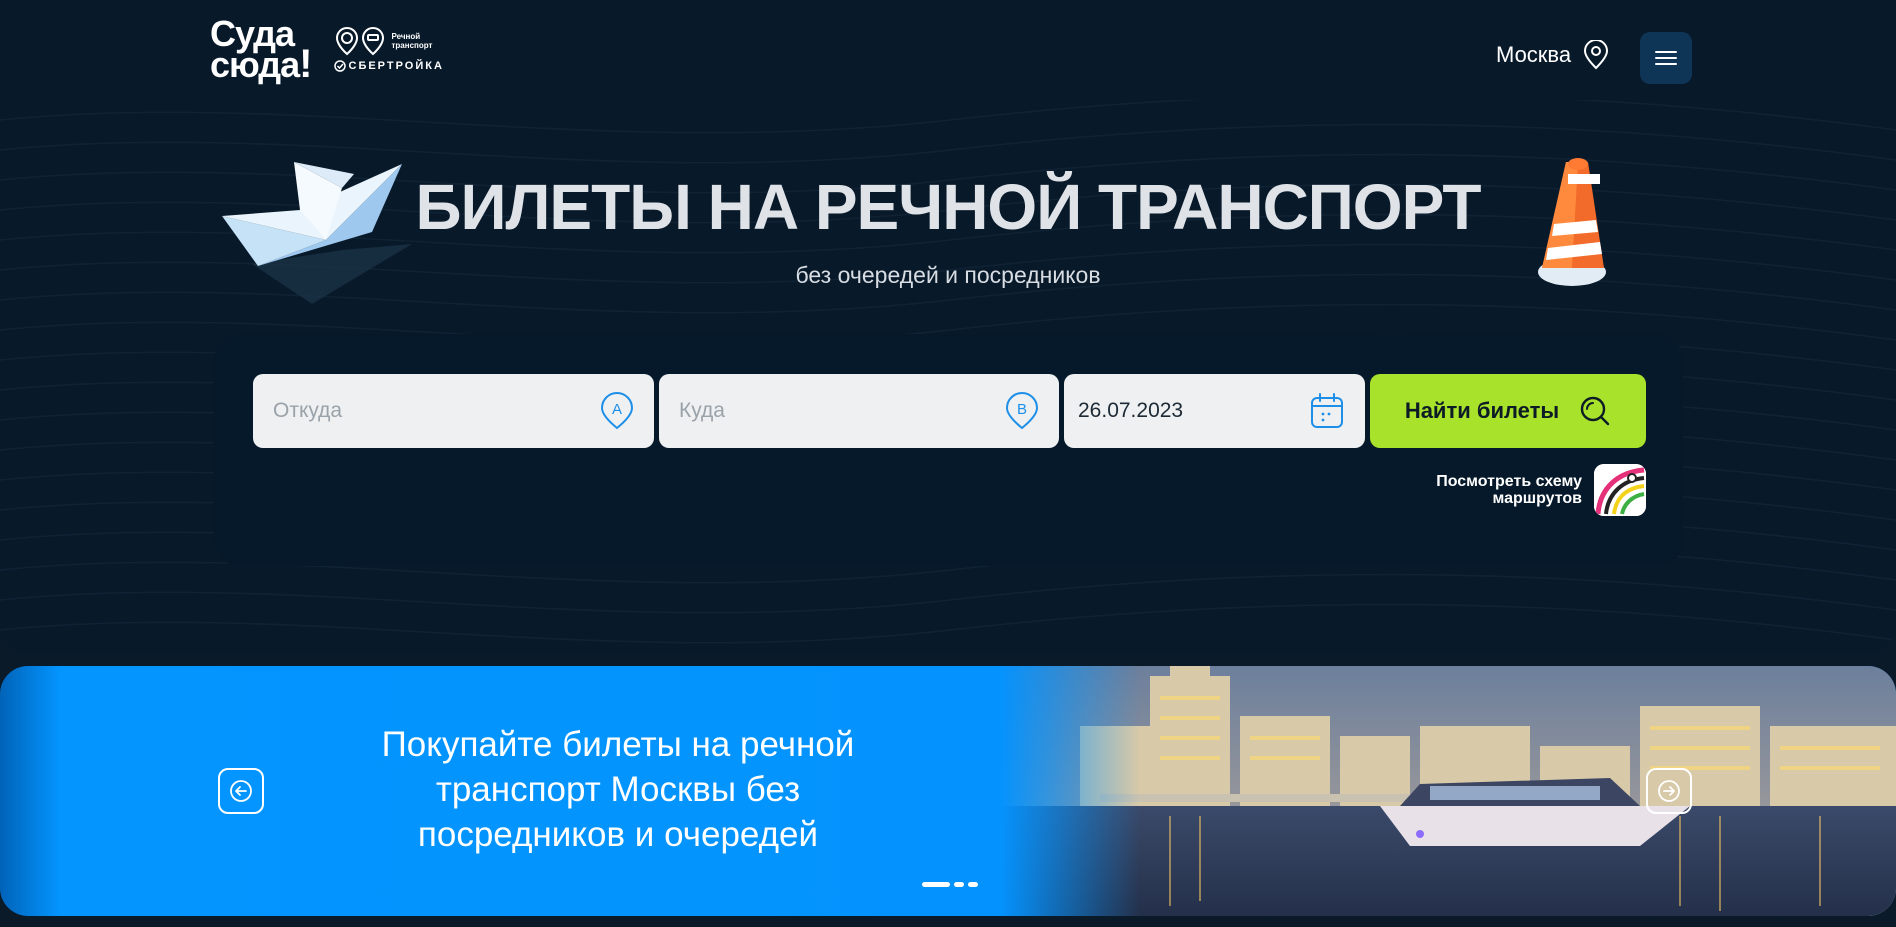 This screenshot has height=927, width=1896. Describe the element at coordinates (1572, 222) in the screenshot. I see `buoy-illustration` at that location.